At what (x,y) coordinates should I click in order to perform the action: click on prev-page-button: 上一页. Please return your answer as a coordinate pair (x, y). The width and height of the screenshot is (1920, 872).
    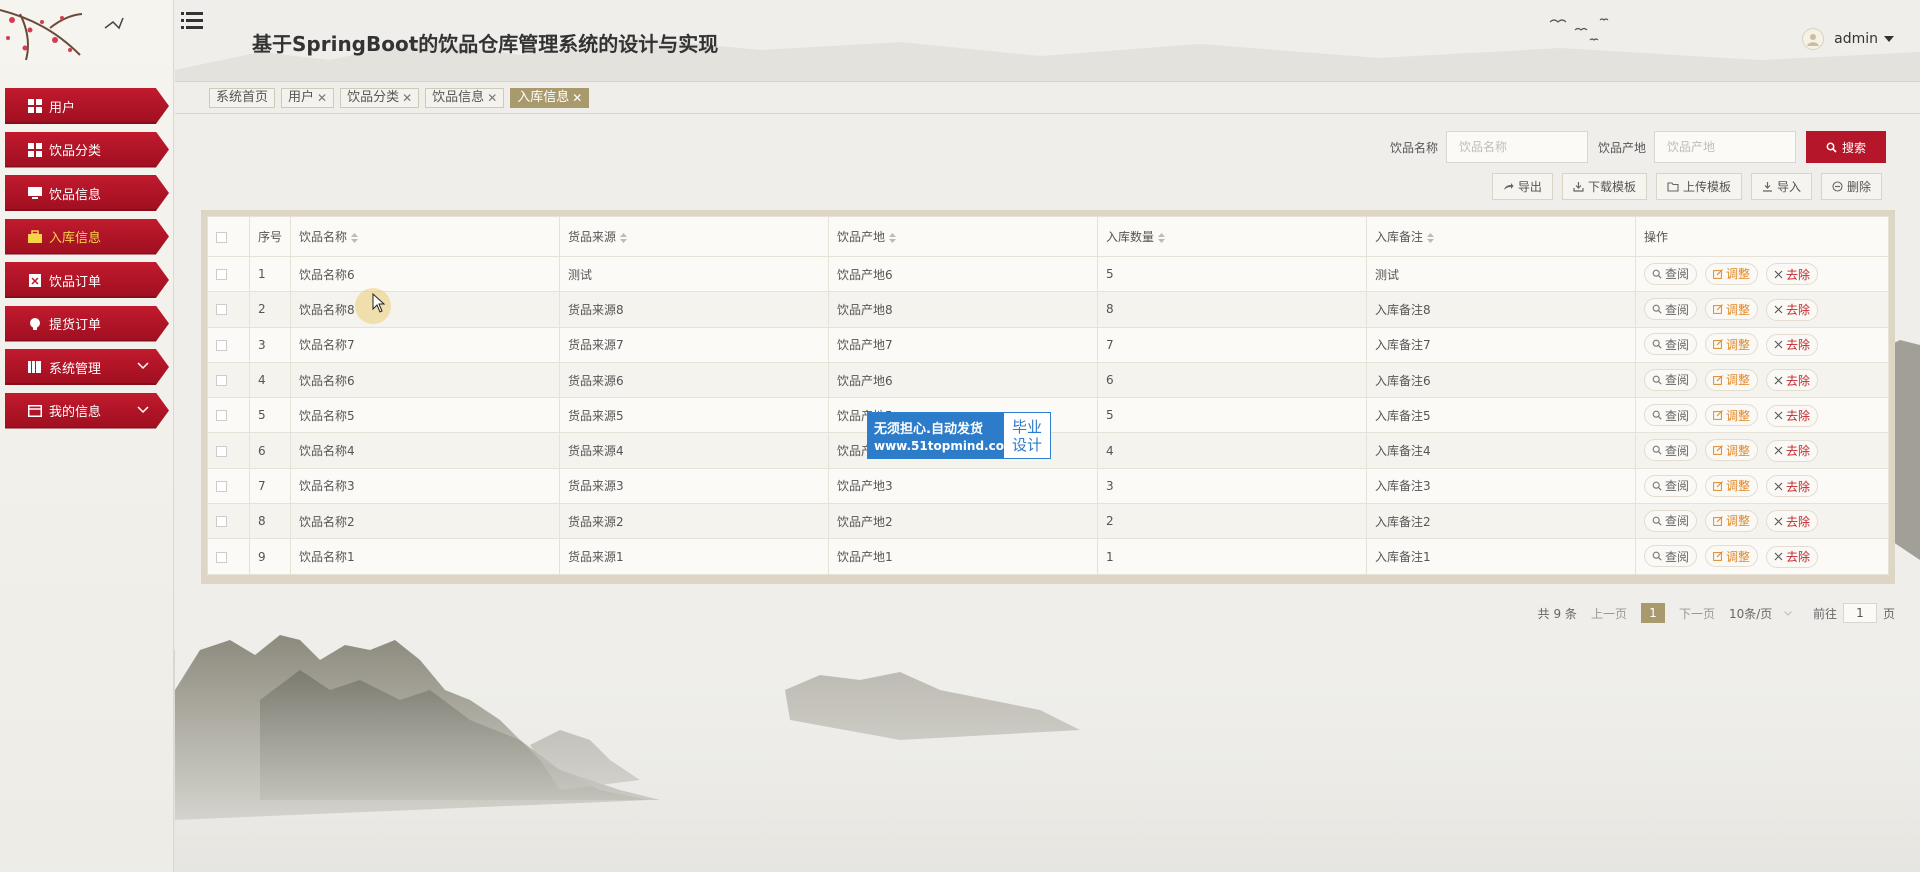
    Looking at the image, I should click on (1609, 613).